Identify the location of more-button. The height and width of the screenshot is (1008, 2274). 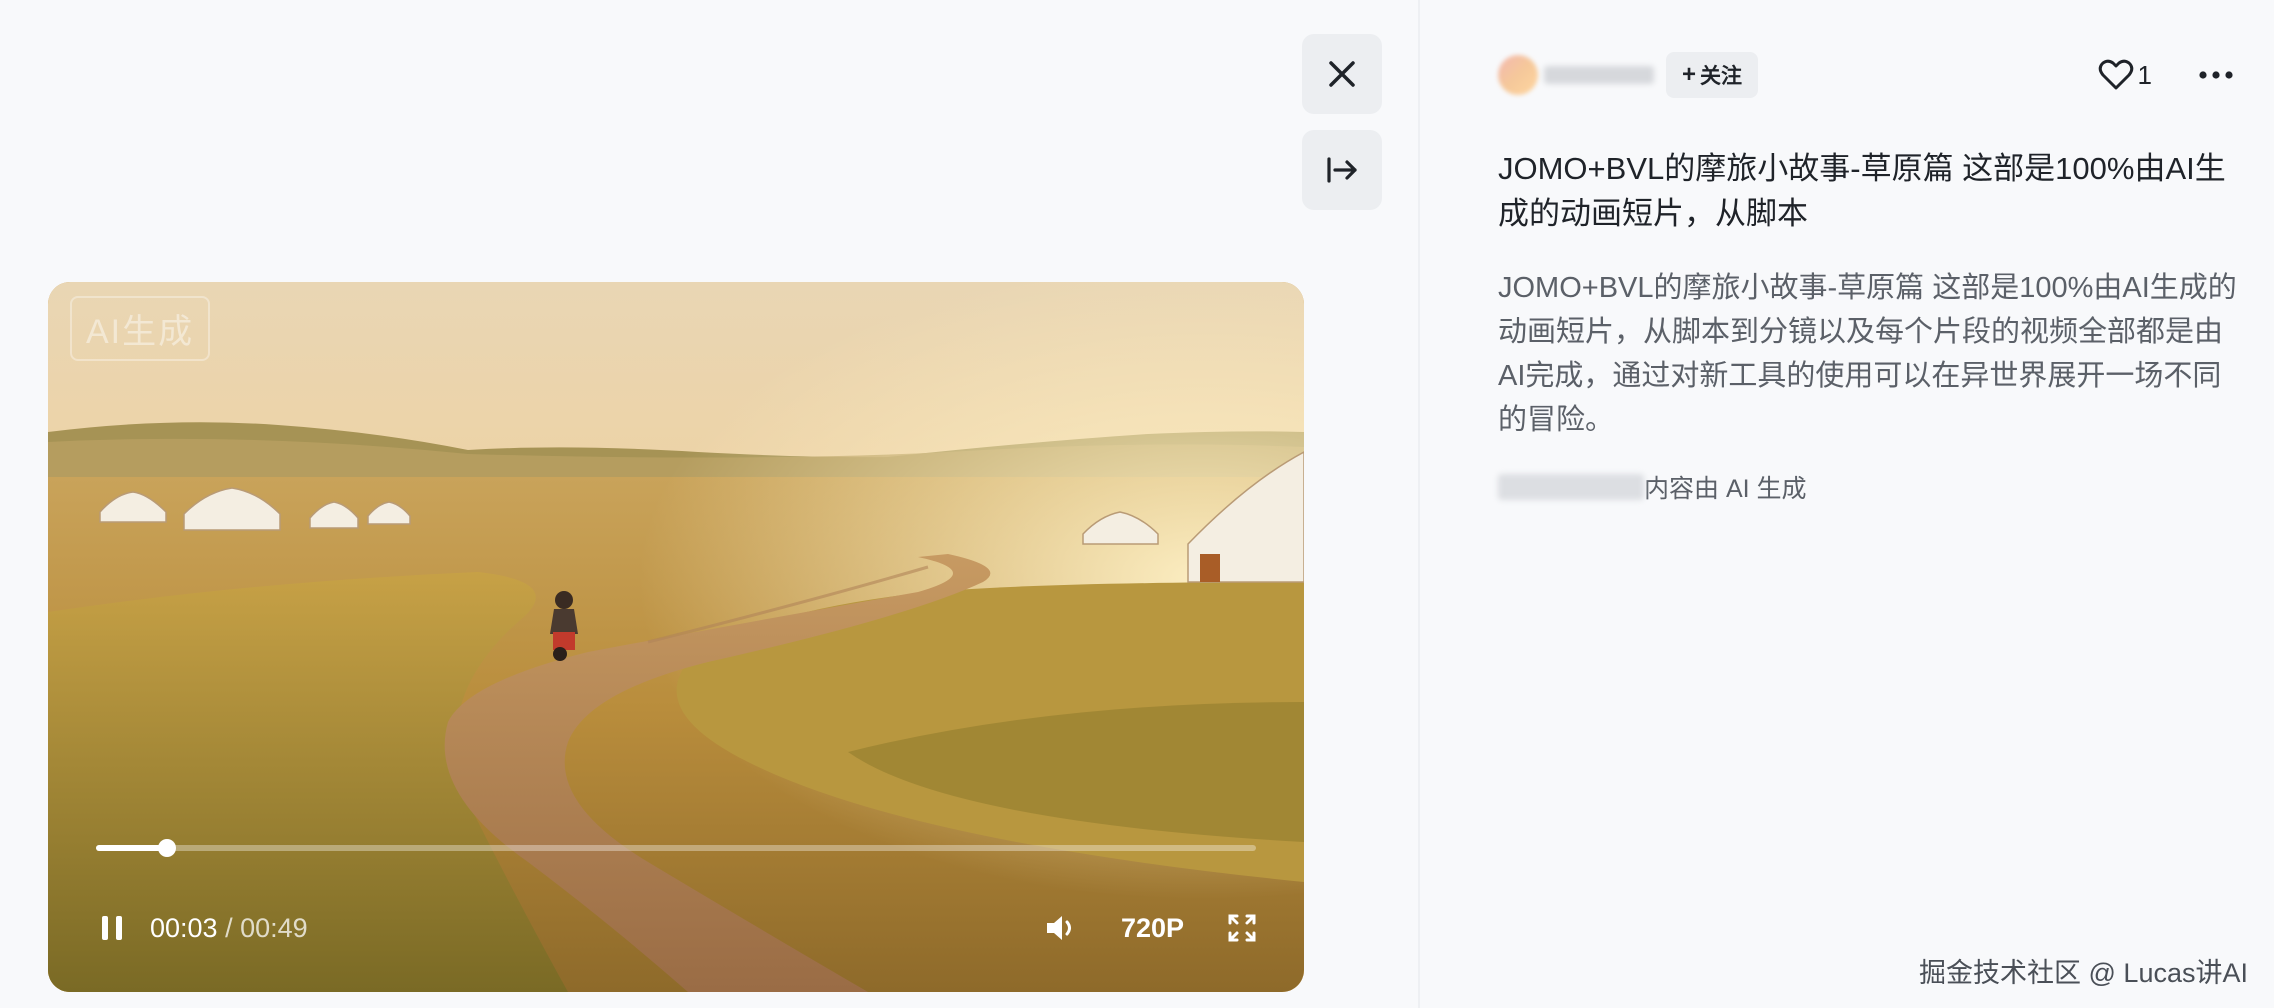
(2216, 75).